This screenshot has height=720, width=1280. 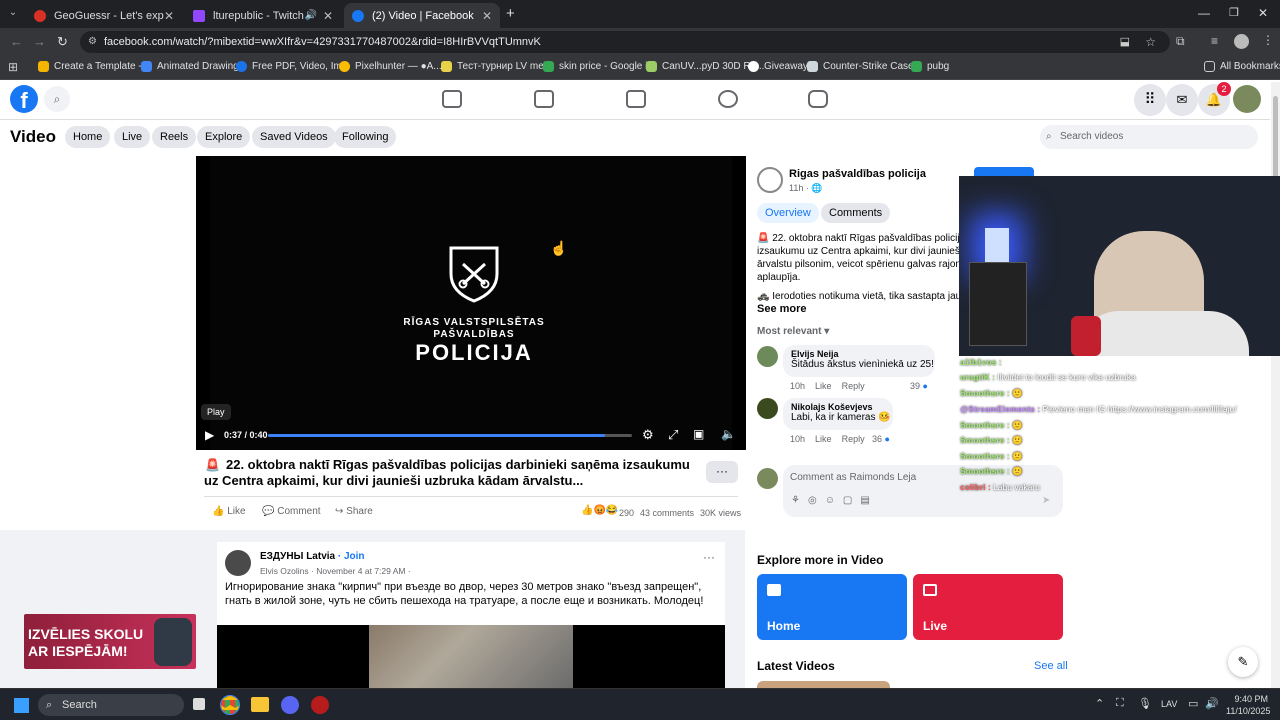 What do you see at coordinates (728, 434) in the screenshot?
I see `volume-icon: 🔈` at bounding box center [728, 434].